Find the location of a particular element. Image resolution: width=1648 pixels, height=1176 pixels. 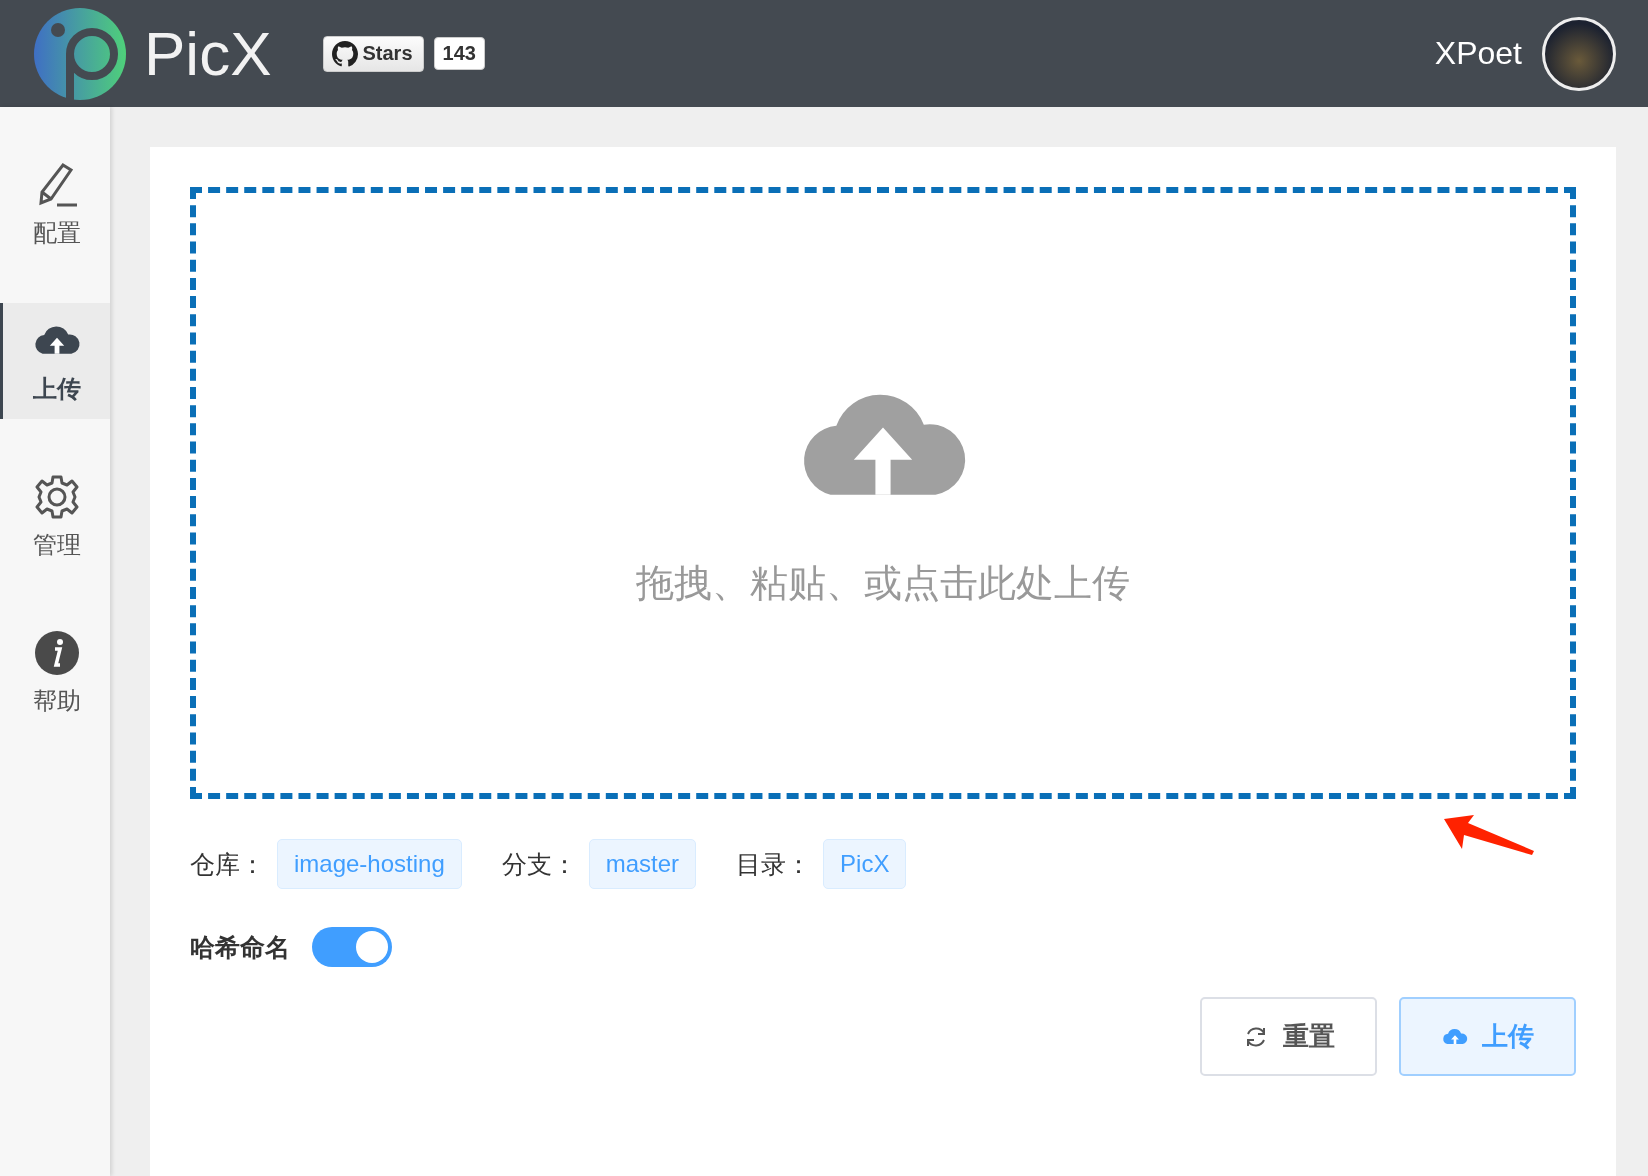

dropzone-hint: 拖拽、粘贴、或点击此处上传 is located at coordinates (883, 583).